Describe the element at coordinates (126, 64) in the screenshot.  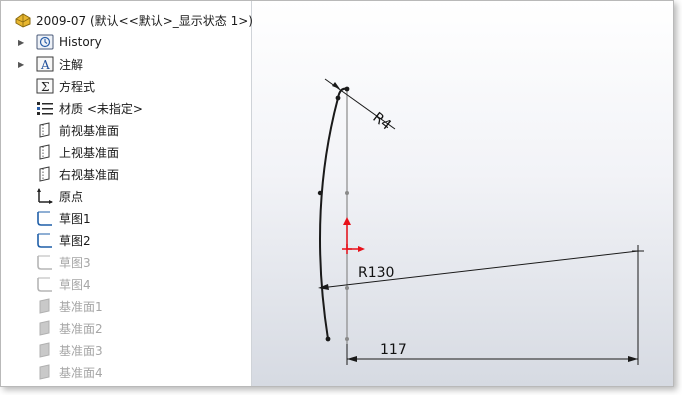
I see `tree-item: ▶ A 注解` at that location.